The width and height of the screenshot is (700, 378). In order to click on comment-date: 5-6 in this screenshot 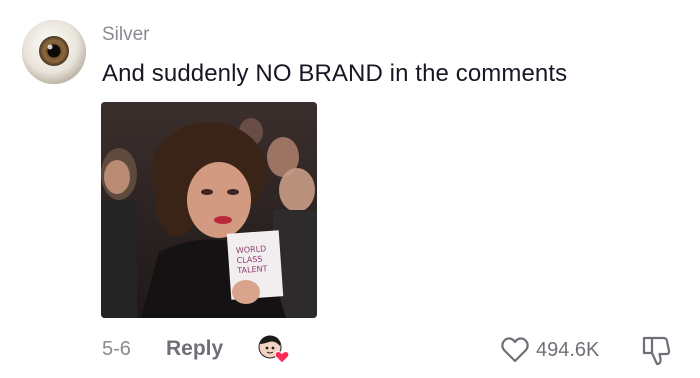, I will do `click(116, 349)`.